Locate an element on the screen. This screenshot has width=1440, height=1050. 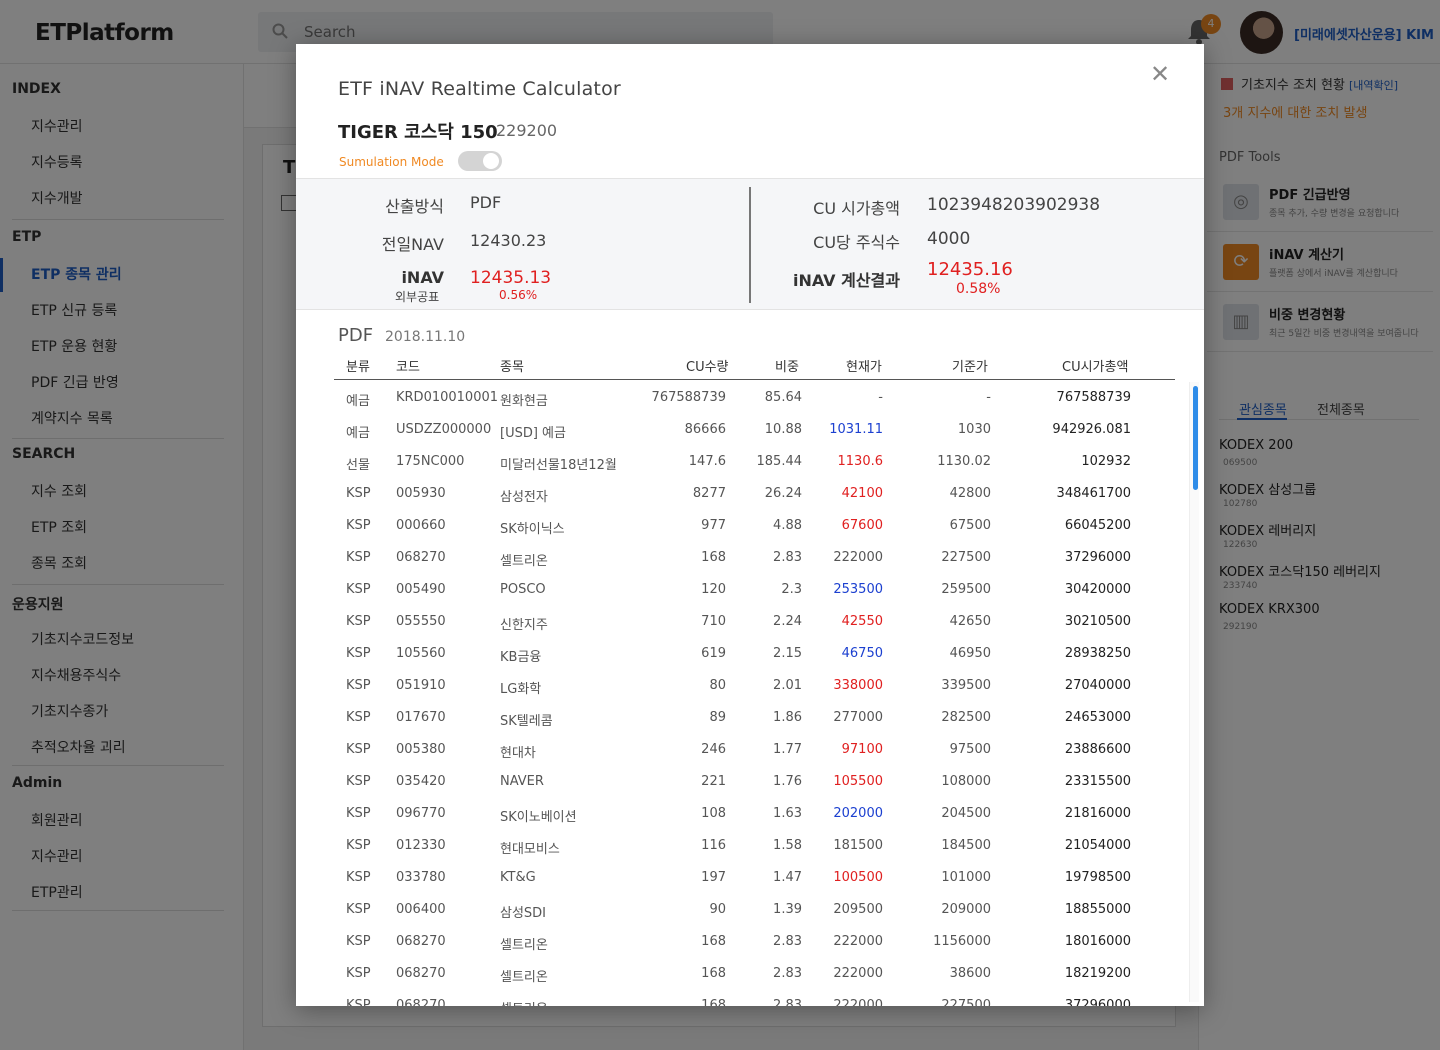
cell-cu-qty: 619 is located at coordinates (713, 653).